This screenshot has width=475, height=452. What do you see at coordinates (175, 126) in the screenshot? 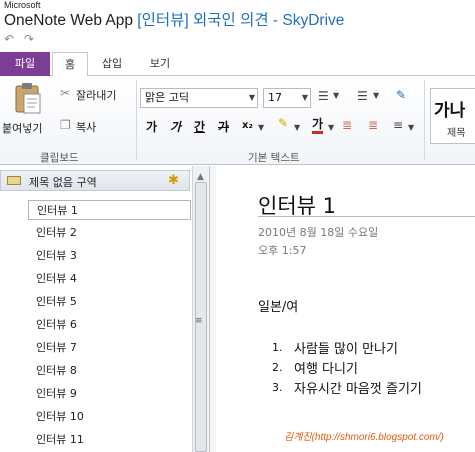
I see `italic-button: 가` at bounding box center [175, 126].